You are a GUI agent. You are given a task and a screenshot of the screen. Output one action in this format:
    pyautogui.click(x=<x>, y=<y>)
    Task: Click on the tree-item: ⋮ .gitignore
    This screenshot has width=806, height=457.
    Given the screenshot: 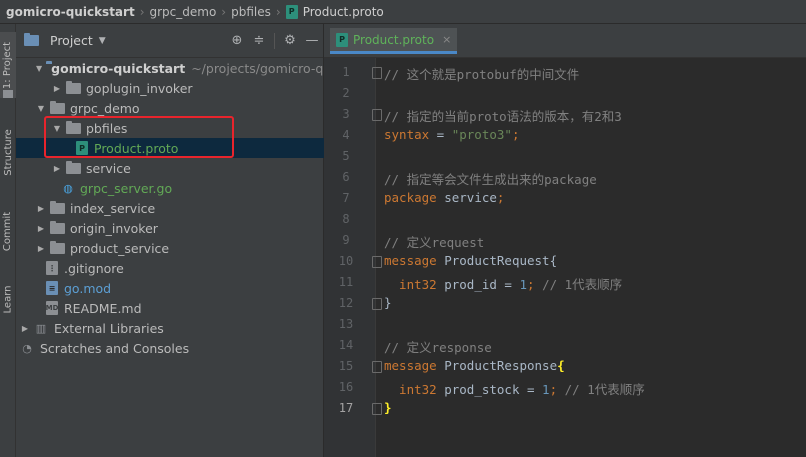 What is the action you would take?
    pyautogui.click(x=170, y=268)
    